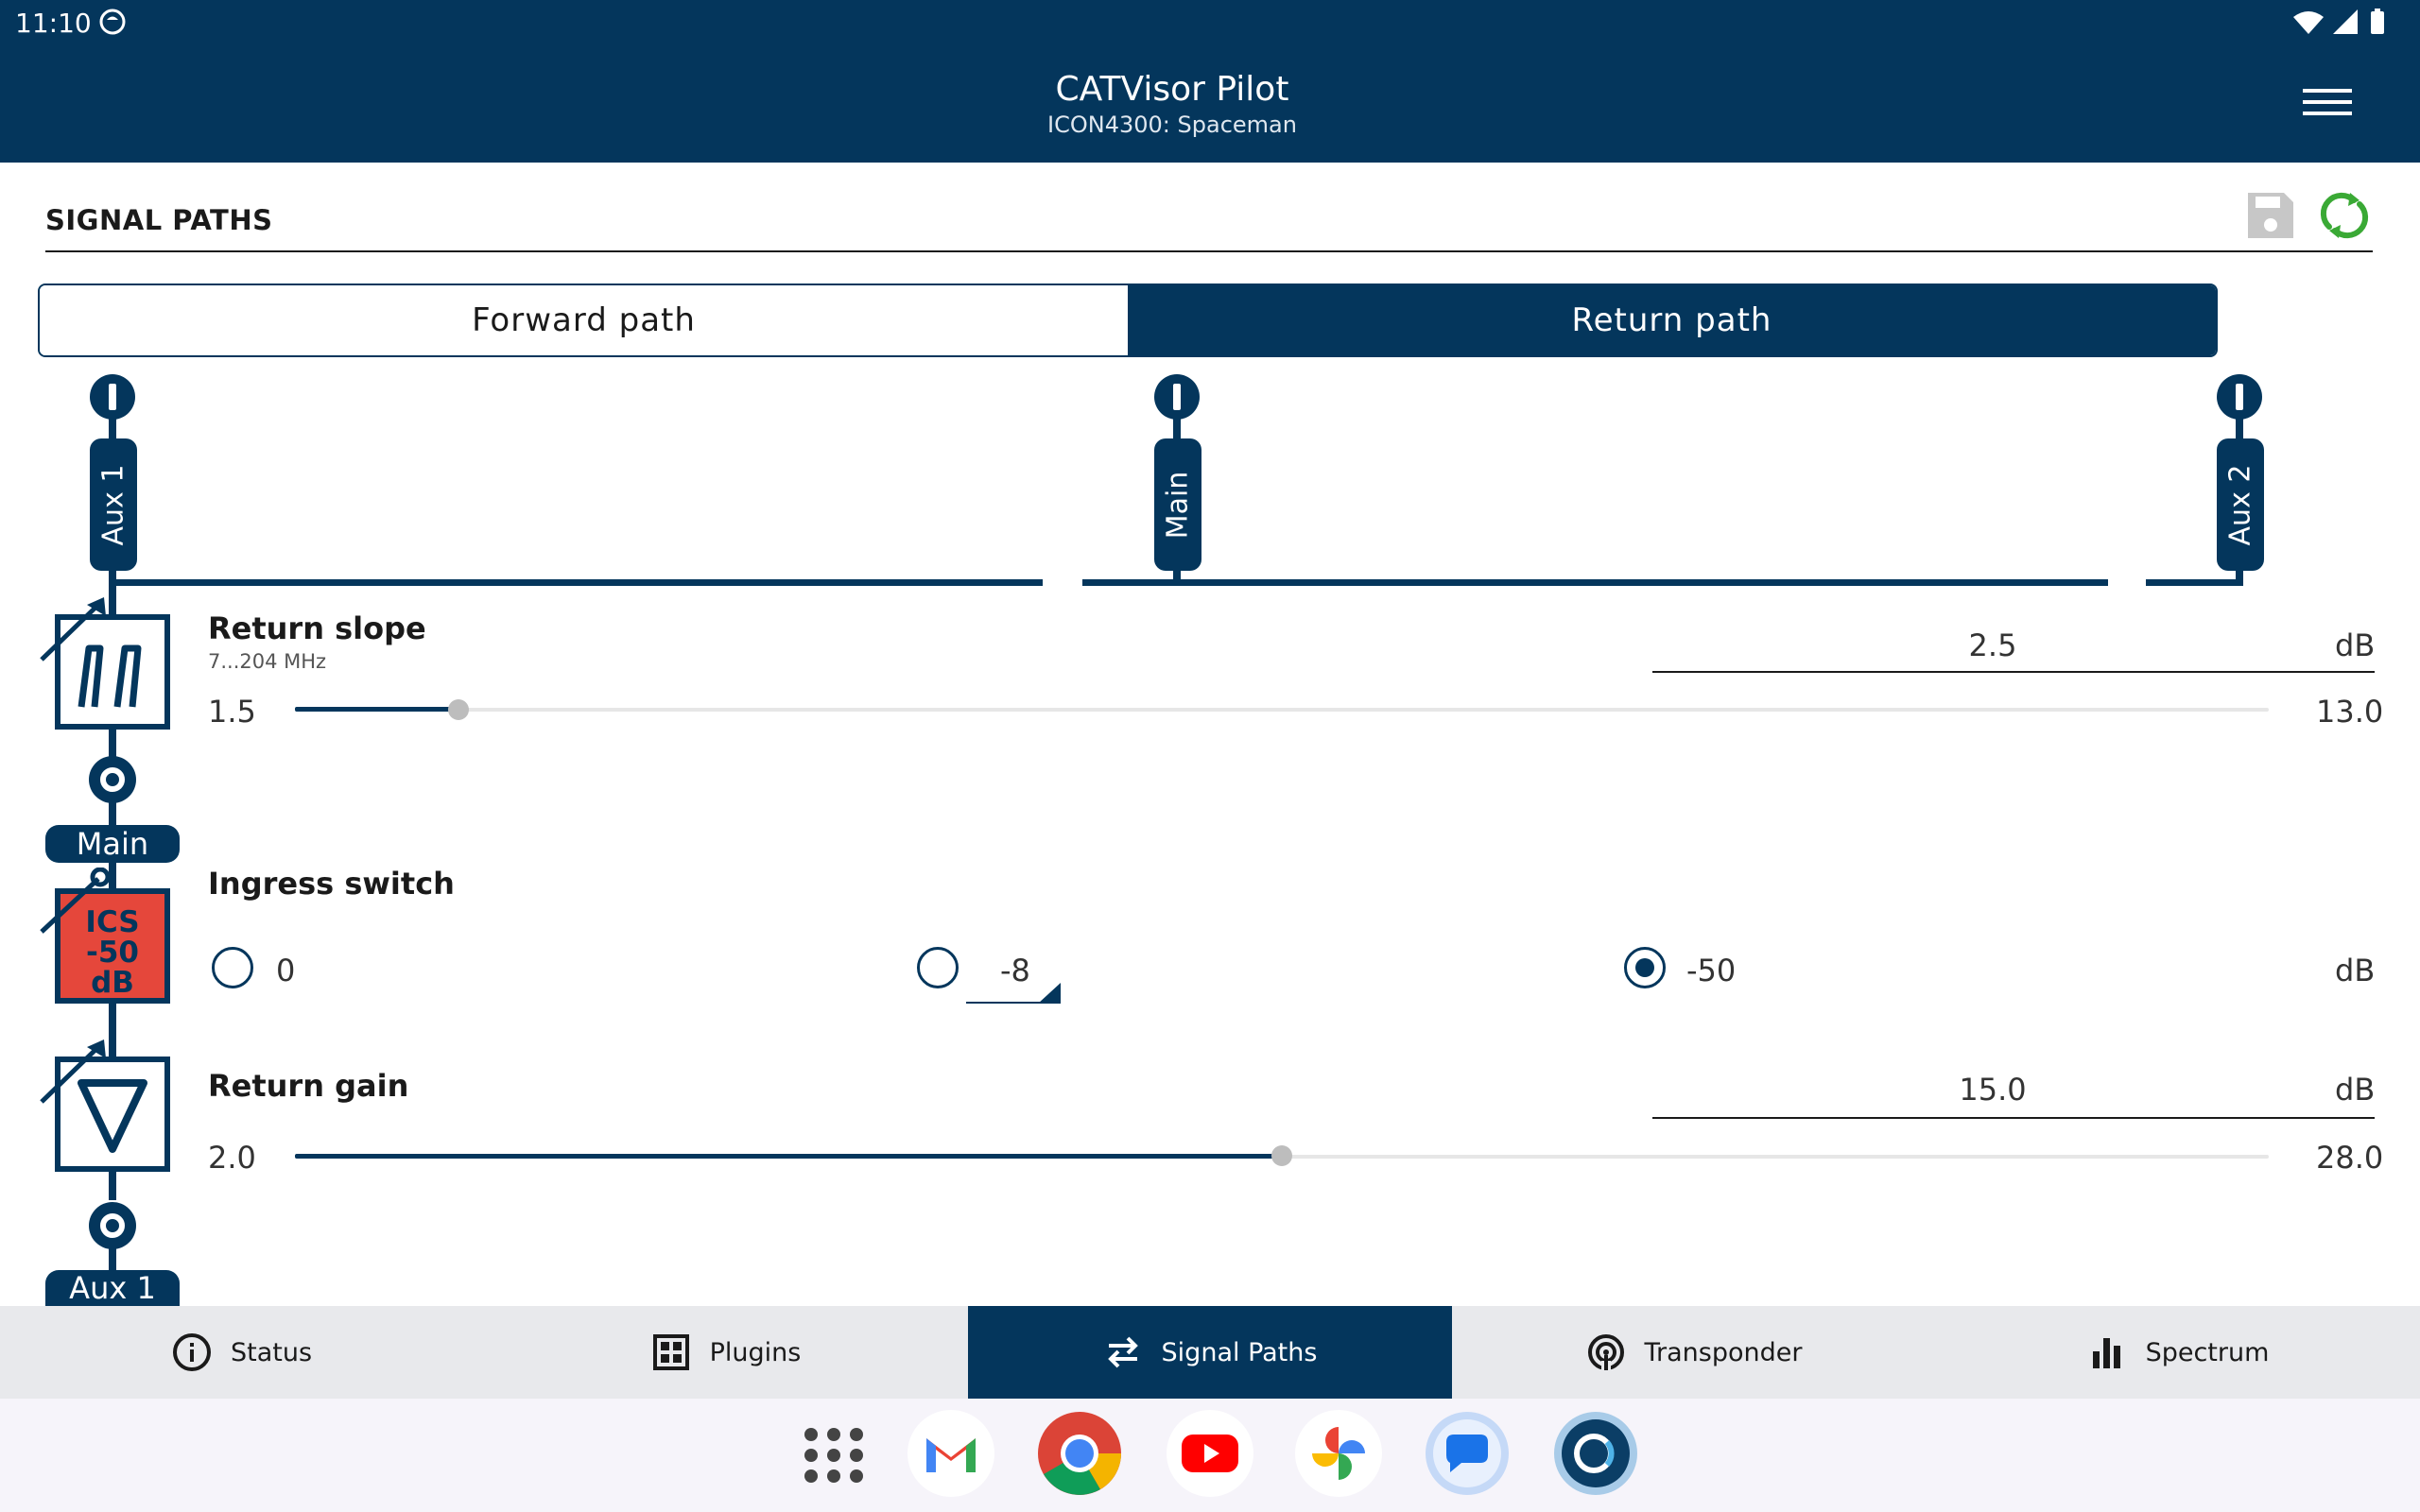 The image size is (2420, 1512). I want to click on return-gain-field-underline, so click(2014, 1118).